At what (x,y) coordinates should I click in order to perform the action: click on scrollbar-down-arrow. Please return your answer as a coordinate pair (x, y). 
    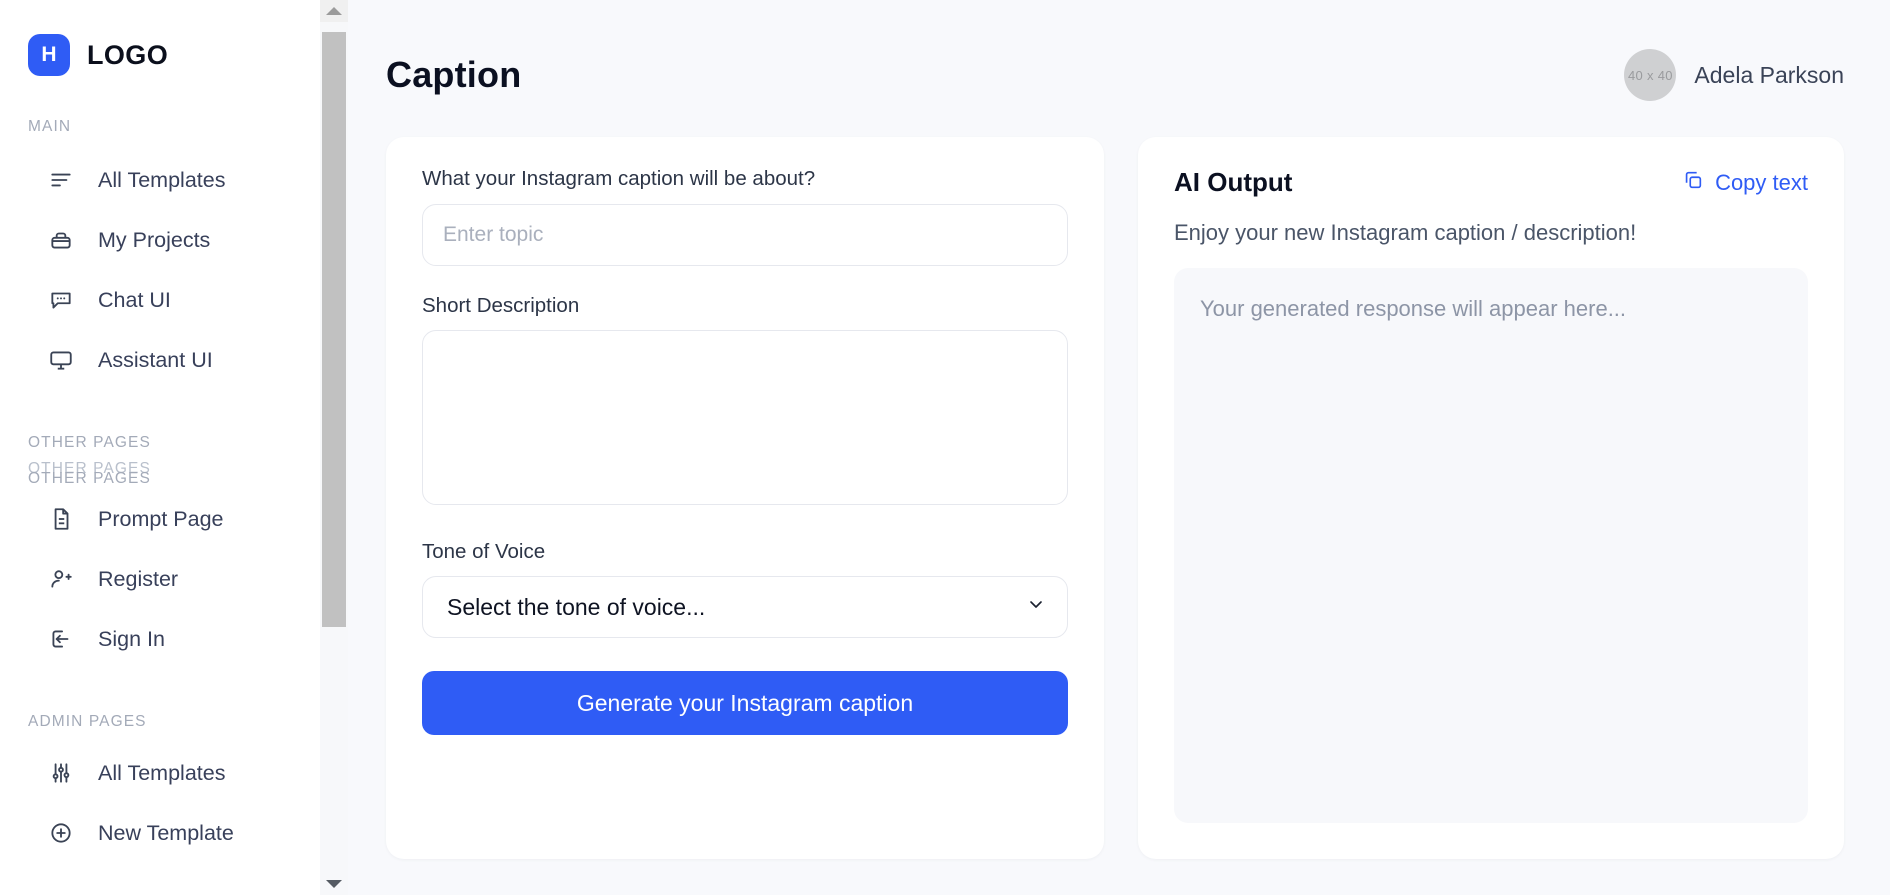
    Looking at the image, I should click on (334, 884).